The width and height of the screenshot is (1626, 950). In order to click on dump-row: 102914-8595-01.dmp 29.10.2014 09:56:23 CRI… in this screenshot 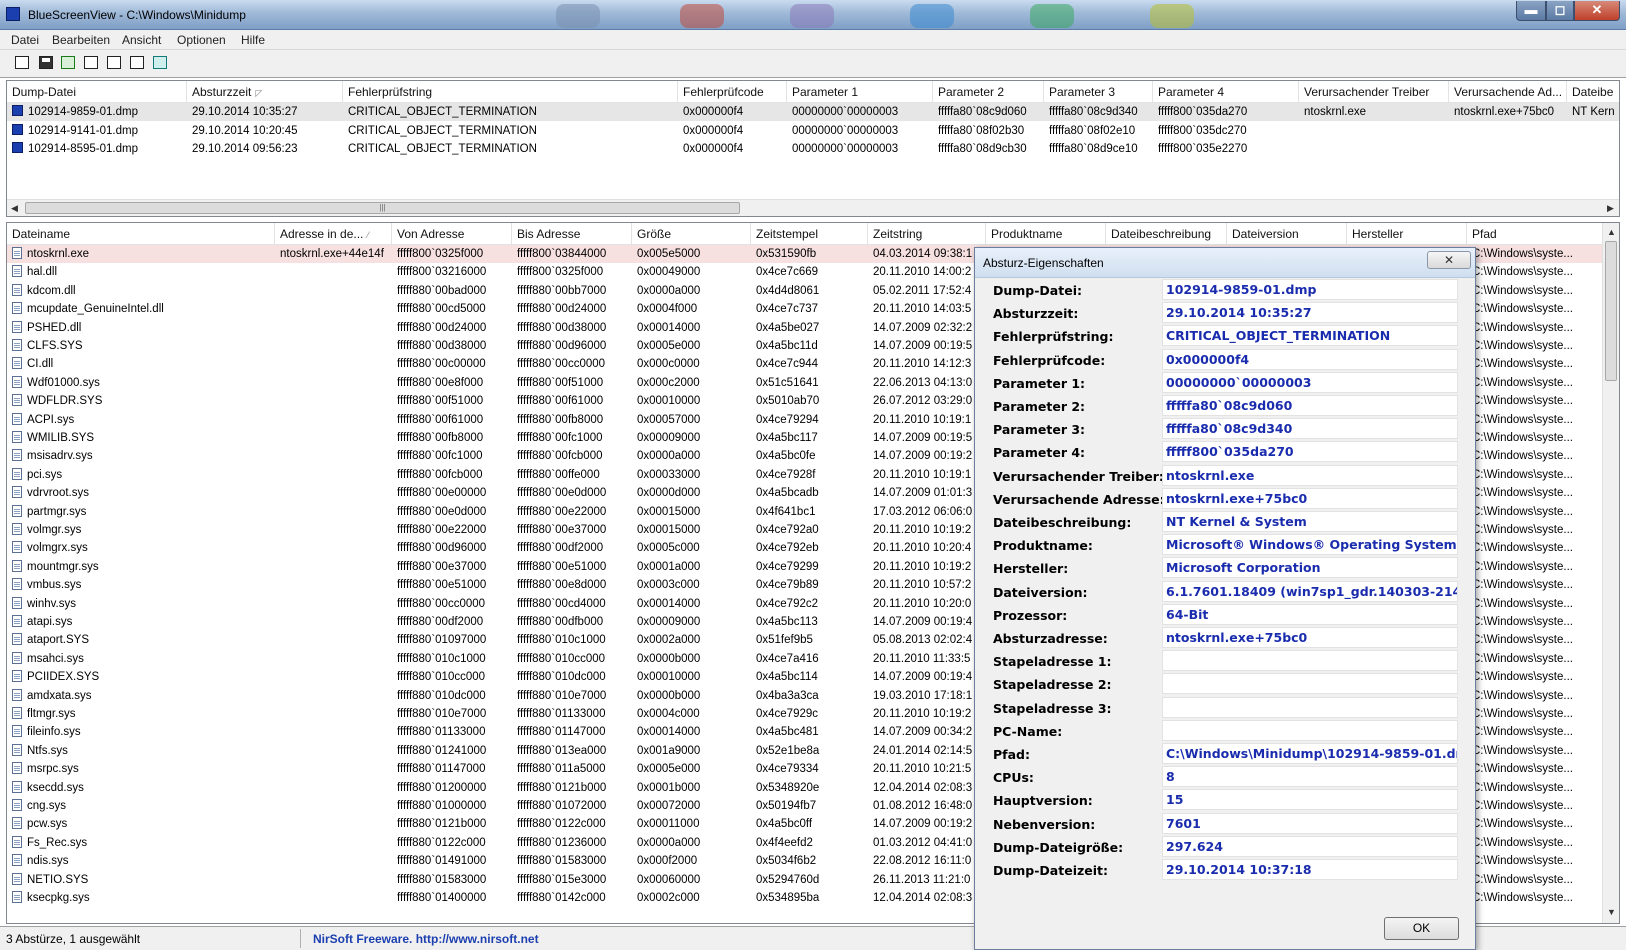, I will do `click(813, 149)`.